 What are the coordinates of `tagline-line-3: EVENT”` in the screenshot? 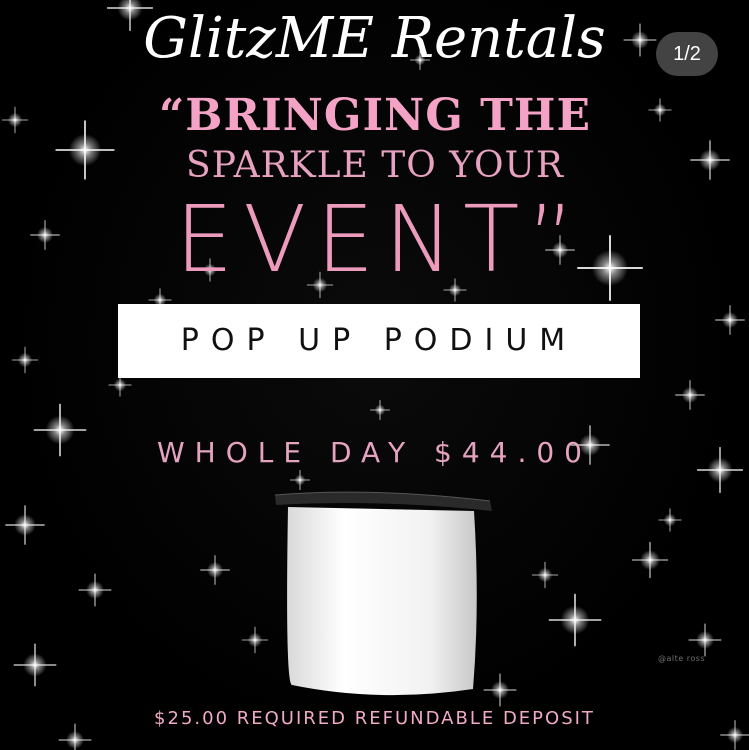 It's located at (380, 239).